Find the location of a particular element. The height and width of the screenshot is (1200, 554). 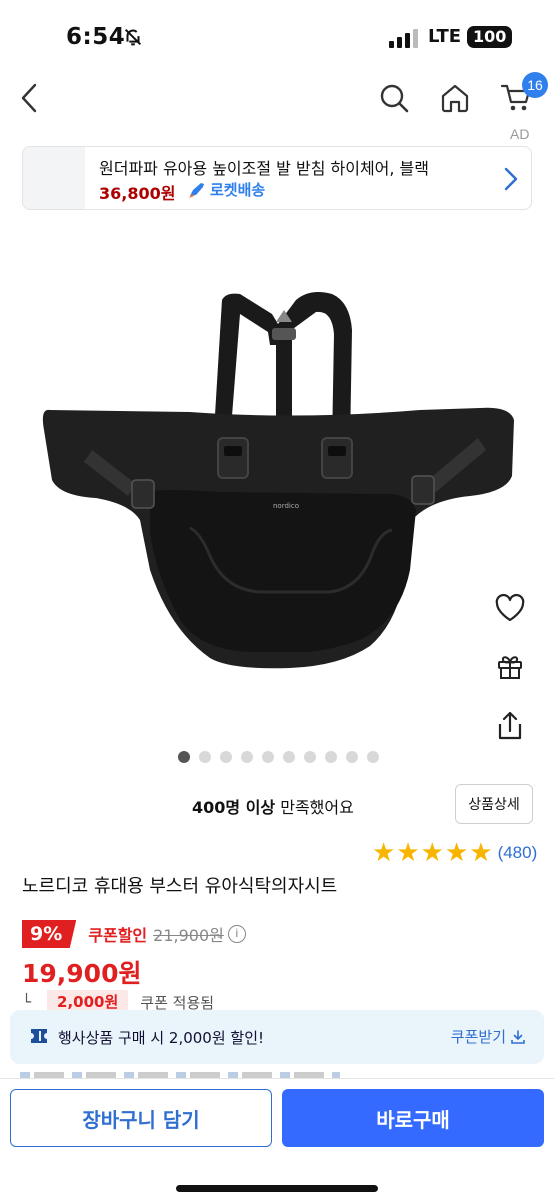

review-count: (480) is located at coordinates (518, 853).